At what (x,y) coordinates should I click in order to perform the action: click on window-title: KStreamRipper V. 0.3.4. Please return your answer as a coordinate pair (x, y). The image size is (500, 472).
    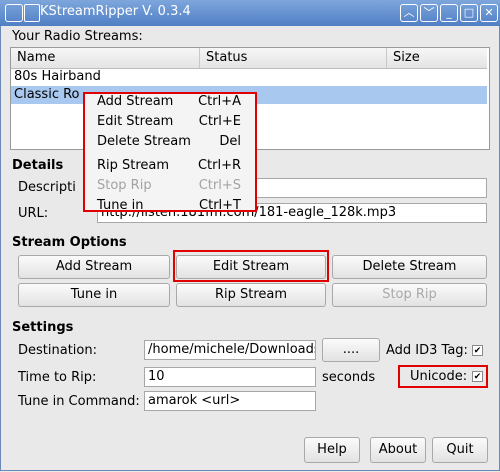
    Looking at the image, I should click on (115, 11).